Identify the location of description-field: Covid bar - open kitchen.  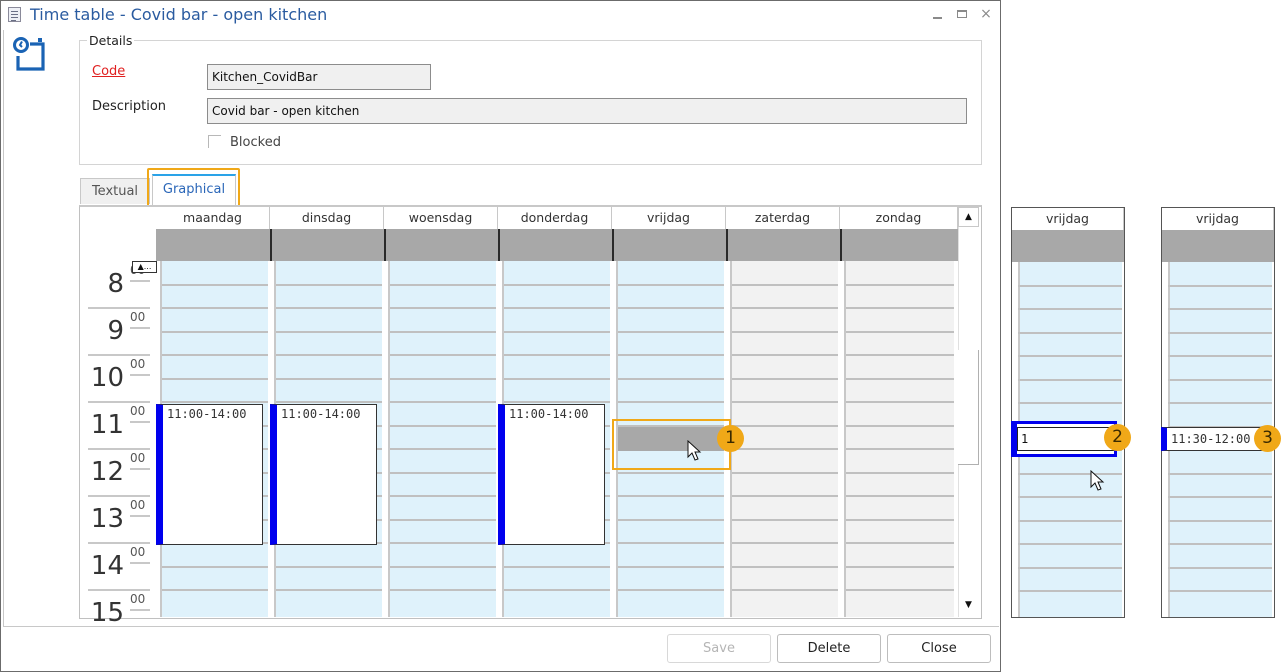
(587, 111).